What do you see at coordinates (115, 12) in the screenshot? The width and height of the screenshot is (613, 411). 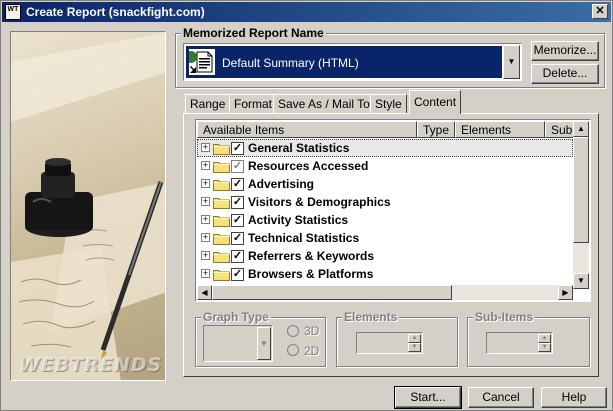 I see `window-title: Create Report (snackfight.com)` at bounding box center [115, 12].